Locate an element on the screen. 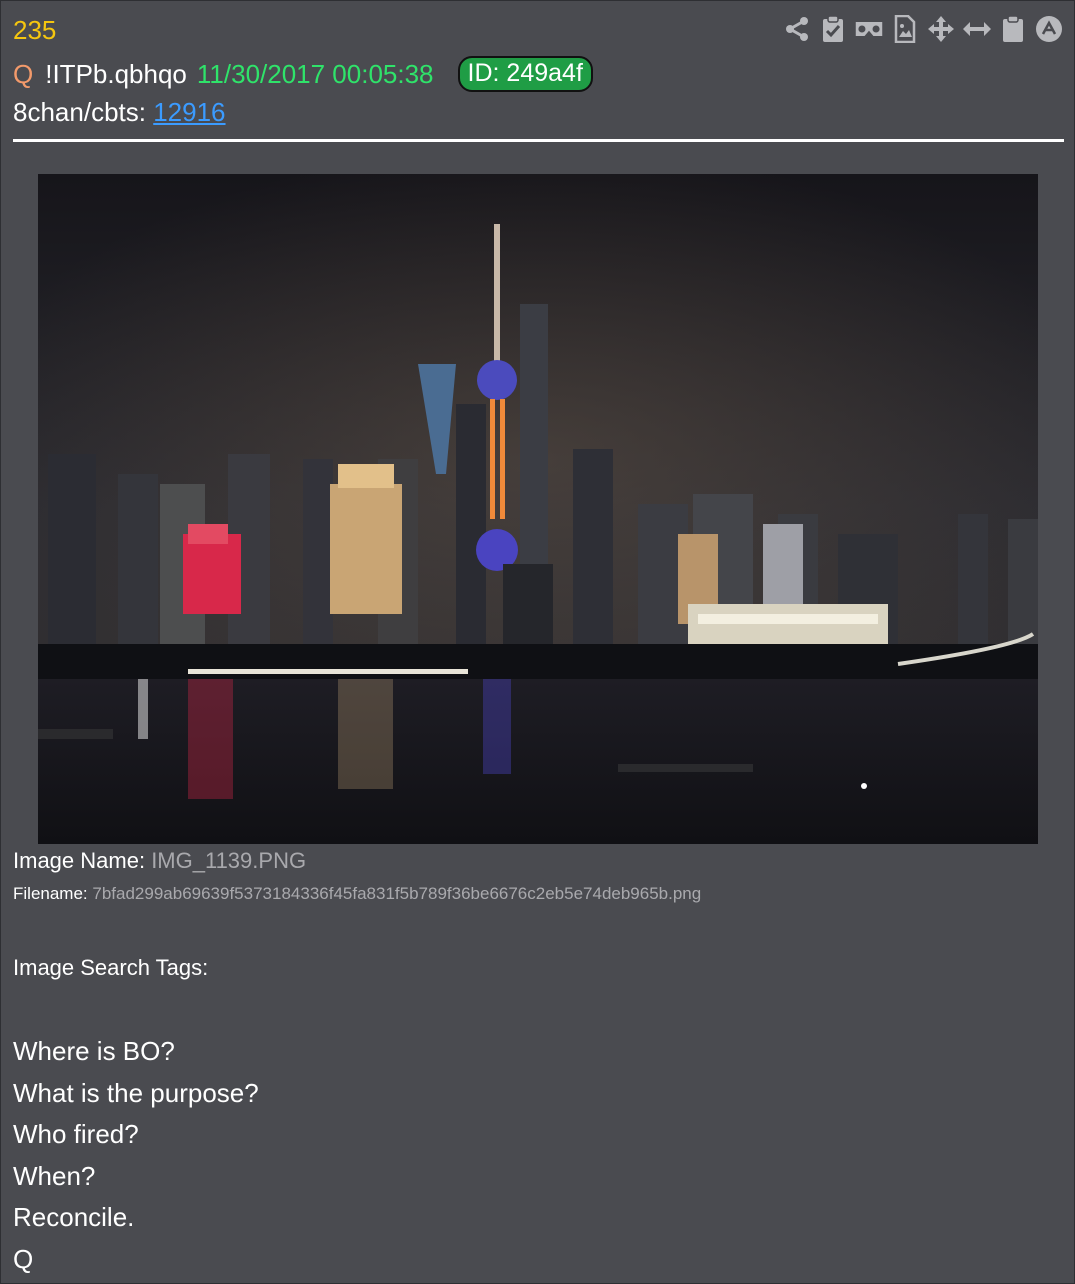 The height and width of the screenshot is (1284, 1075). image-search-tags: Image Search Tags: is located at coordinates (111, 967).